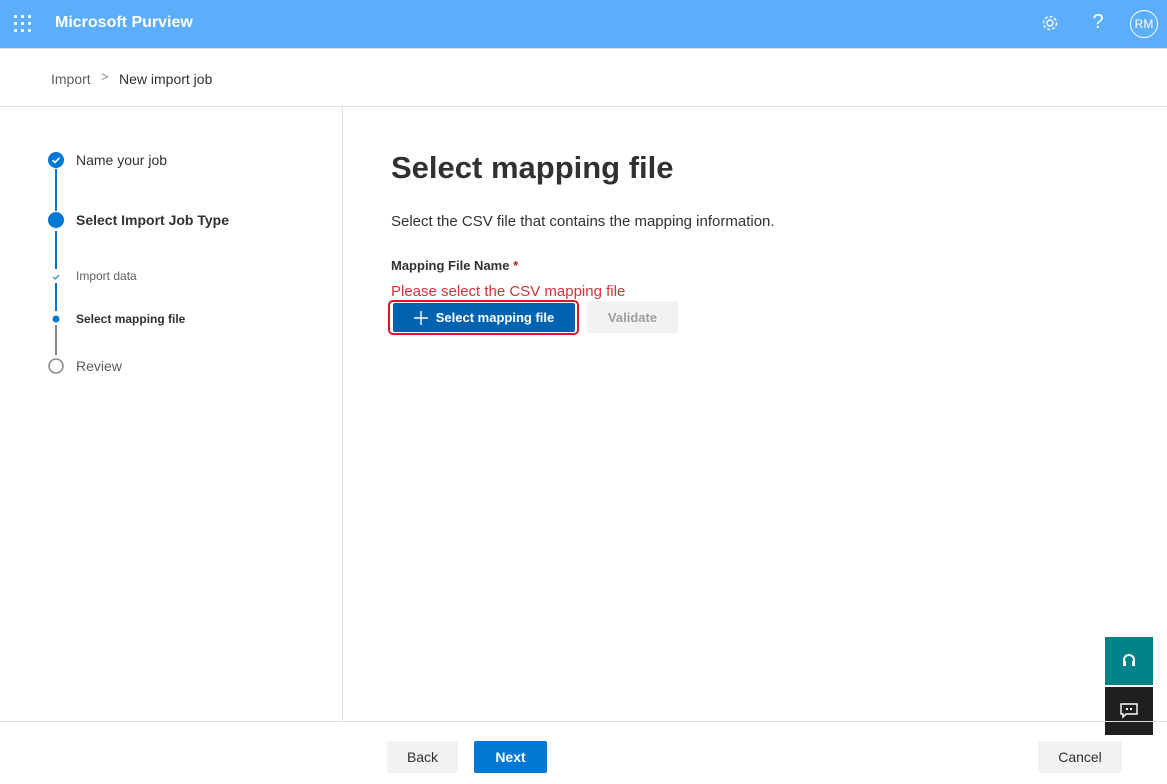 This screenshot has width=1167, height=784. What do you see at coordinates (1129, 711) in the screenshot?
I see `chat-feedback-icon` at bounding box center [1129, 711].